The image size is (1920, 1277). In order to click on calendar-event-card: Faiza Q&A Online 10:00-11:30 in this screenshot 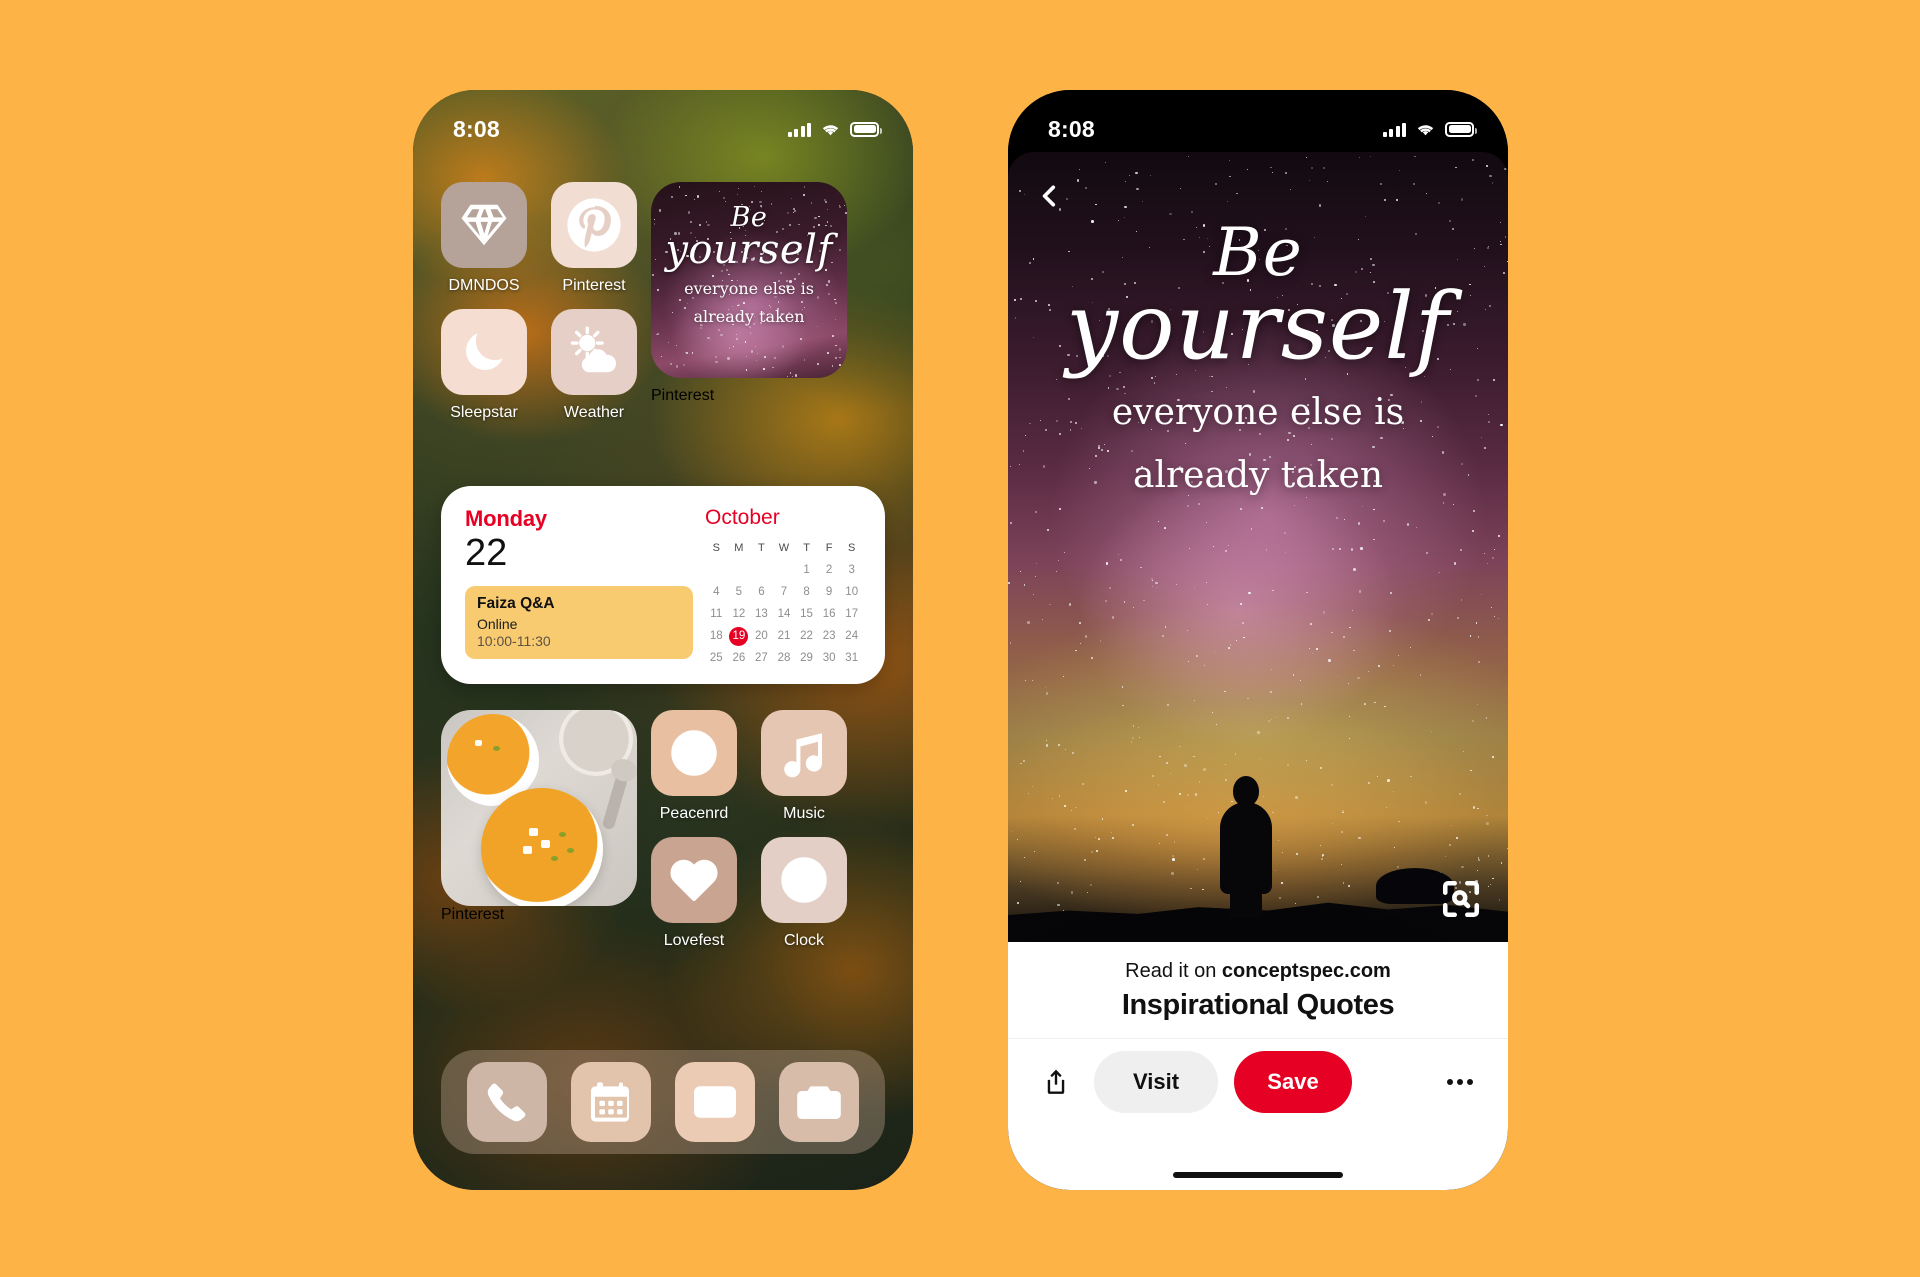, I will do `click(579, 622)`.